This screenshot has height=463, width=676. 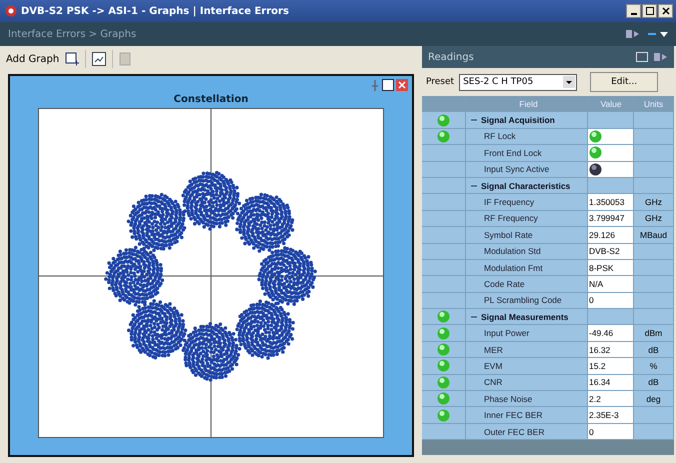 What do you see at coordinates (513, 267) in the screenshot?
I see `field-name: Modulation Fmt` at bounding box center [513, 267].